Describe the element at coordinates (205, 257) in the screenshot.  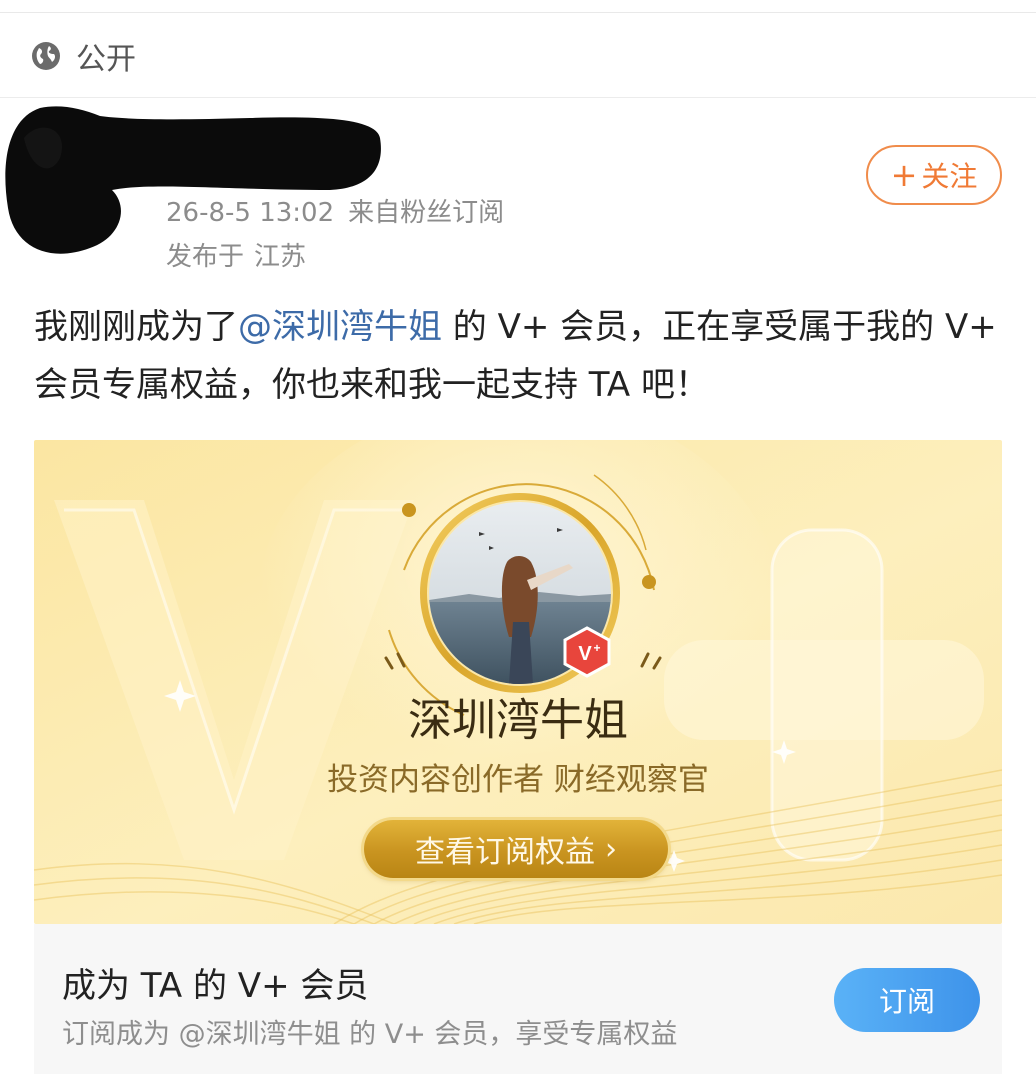
I see `location-prefix: 发布于` at that location.